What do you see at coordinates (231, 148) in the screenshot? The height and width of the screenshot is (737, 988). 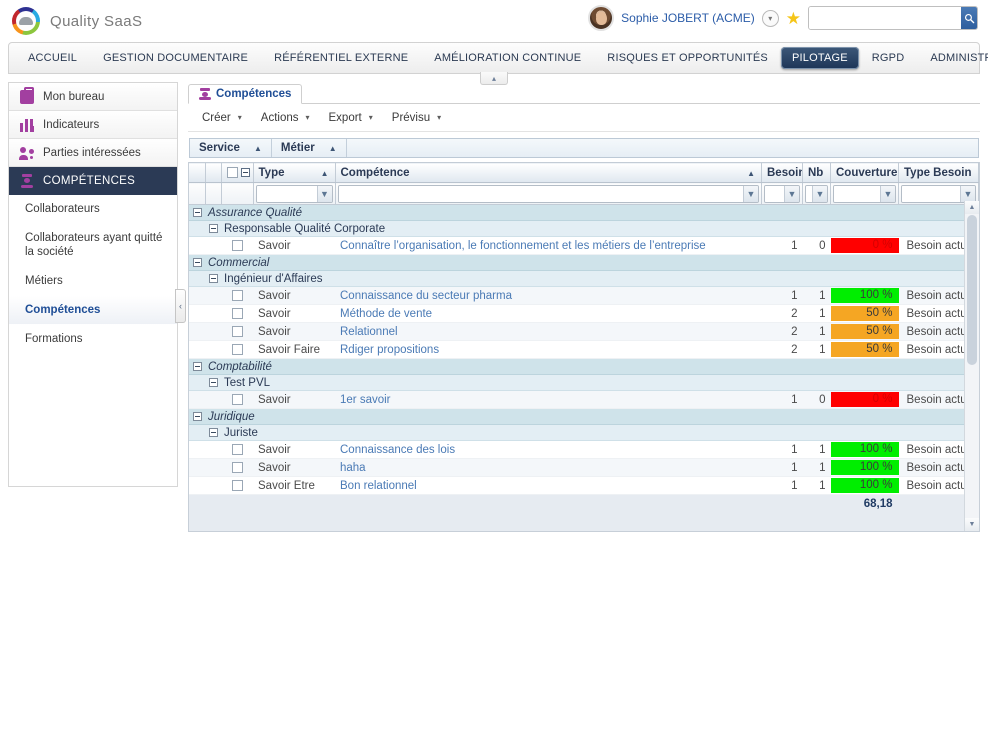 I see `group-chip-service: Service ▲` at bounding box center [231, 148].